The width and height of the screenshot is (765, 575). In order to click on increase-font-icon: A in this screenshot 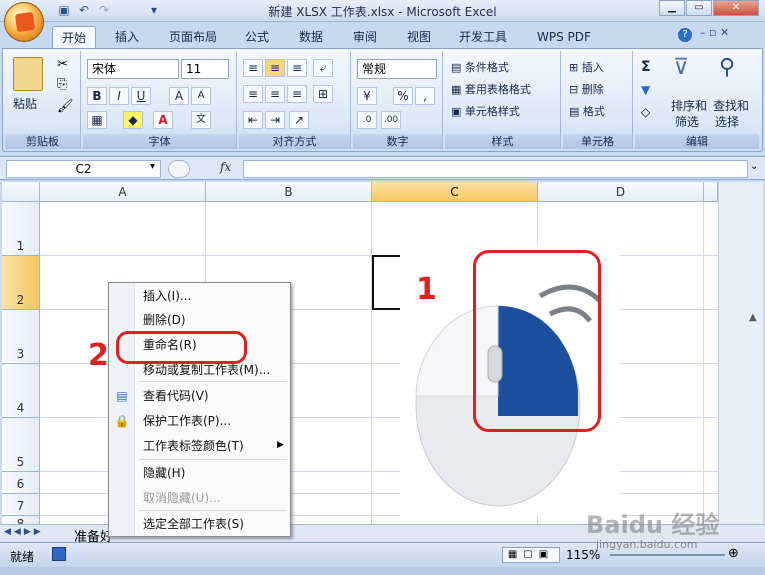, I will do `click(179, 96)`.